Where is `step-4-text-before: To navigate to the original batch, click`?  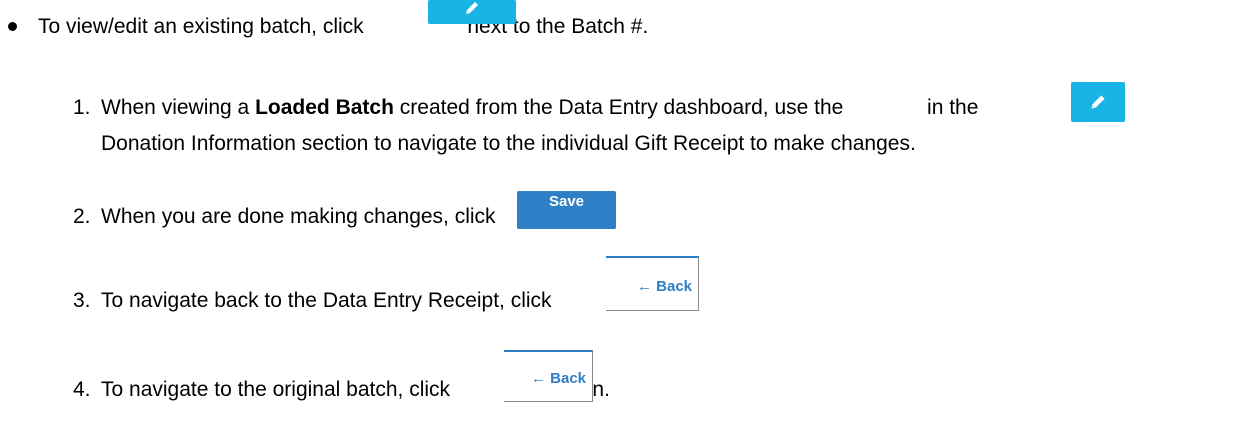 step-4-text-before: To navigate to the original batch, click is located at coordinates (278, 389).